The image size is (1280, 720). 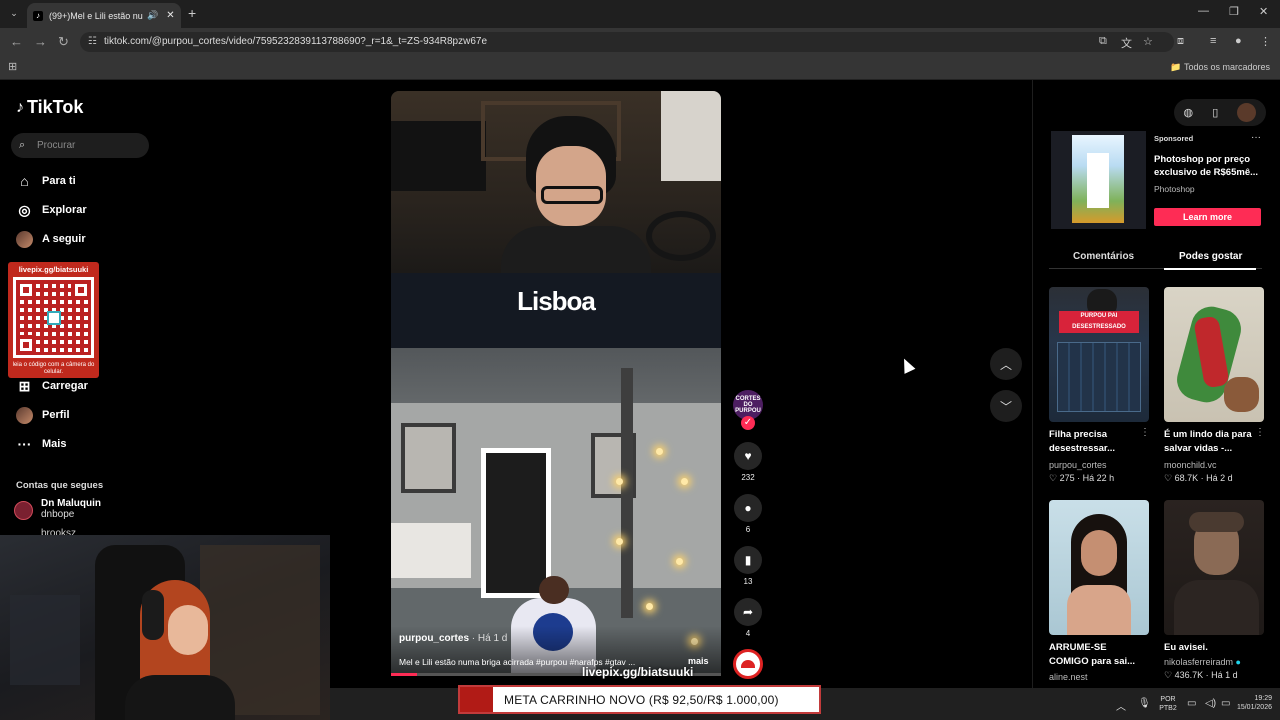 I want to click on nav-following: A seguir, so click(x=51, y=239).